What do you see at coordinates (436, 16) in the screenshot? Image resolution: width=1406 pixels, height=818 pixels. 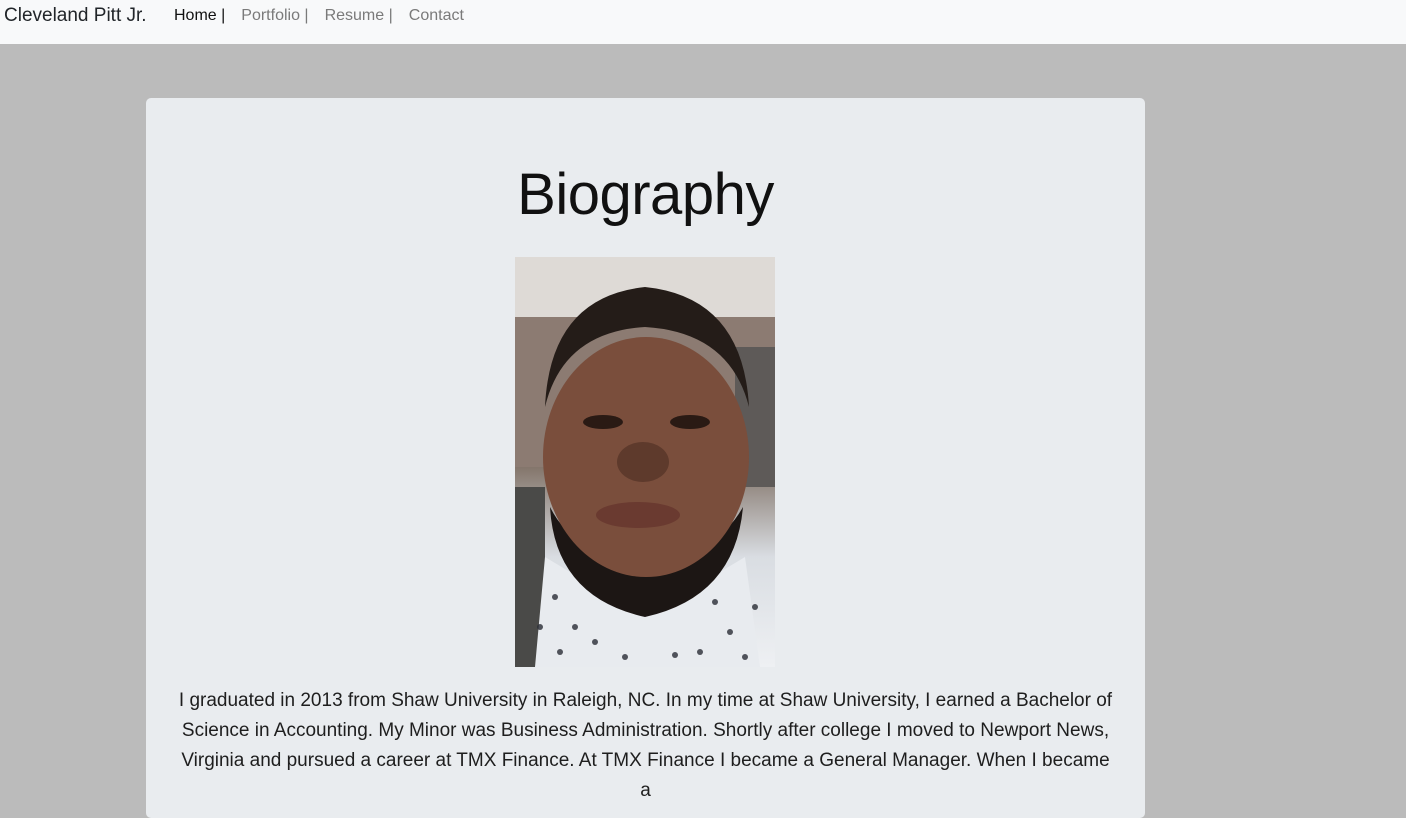 I see `nav-link-contact: Contact` at bounding box center [436, 16].